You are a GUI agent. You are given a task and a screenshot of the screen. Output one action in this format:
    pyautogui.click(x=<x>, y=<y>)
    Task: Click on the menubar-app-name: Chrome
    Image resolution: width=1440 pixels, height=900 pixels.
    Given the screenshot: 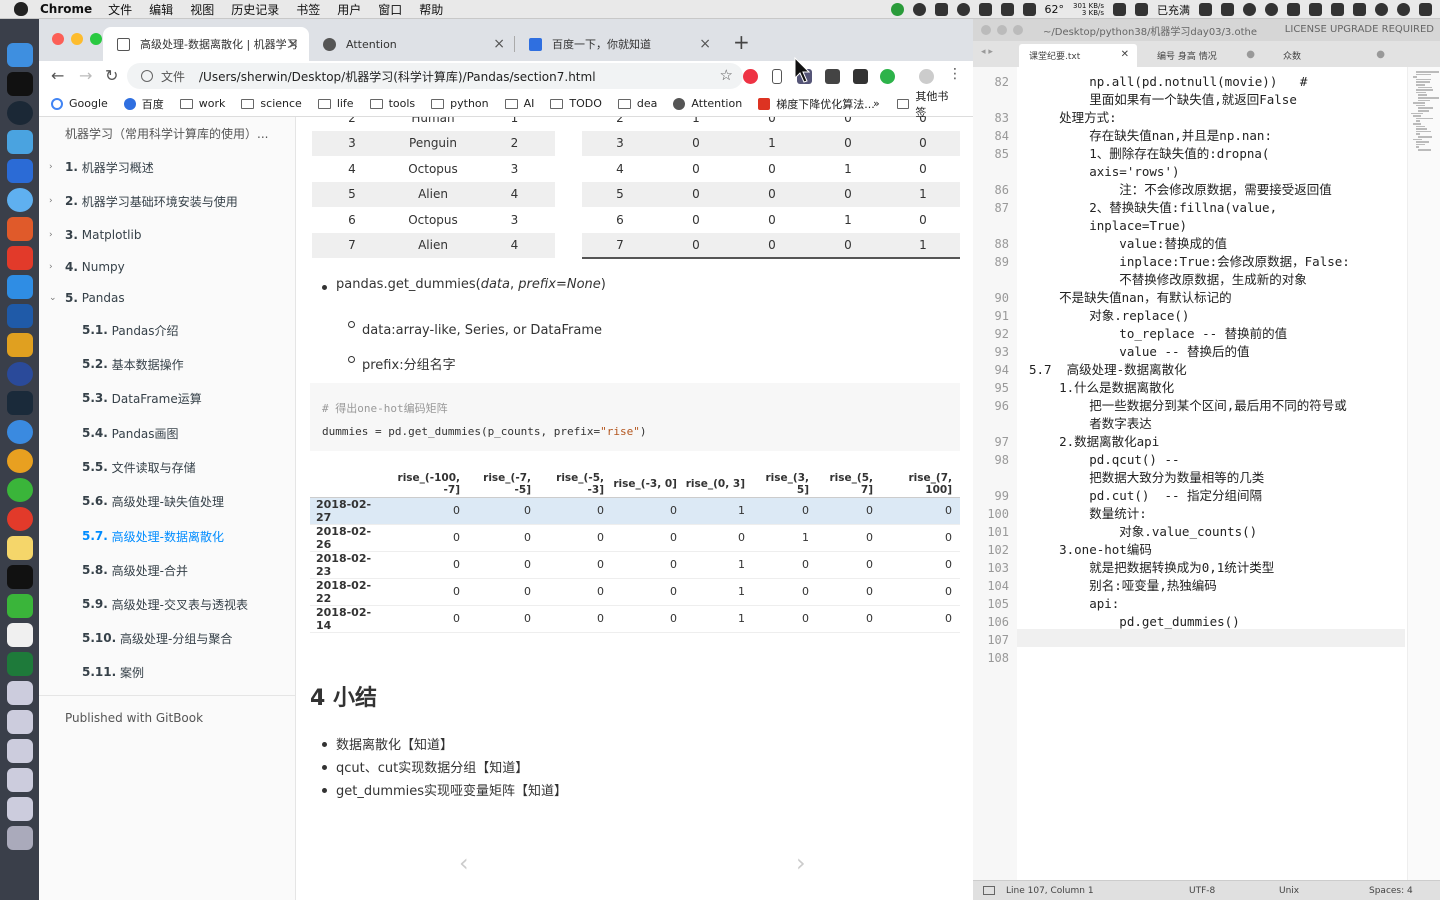 What is the action you would take?
    pyautogui.click(x=66, y=9)
    